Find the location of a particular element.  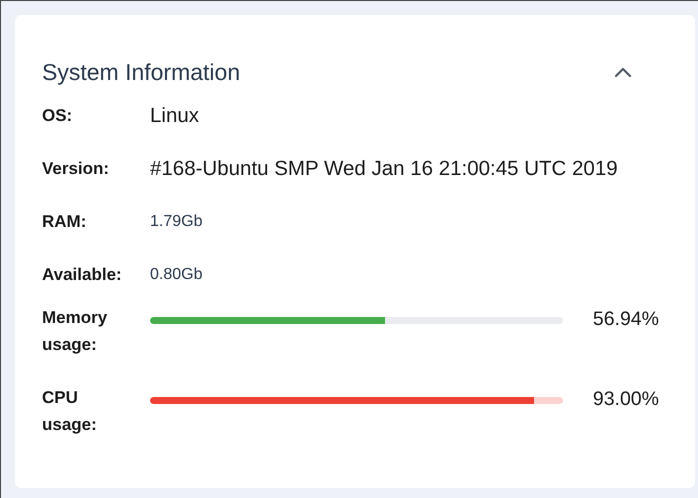

field-value: 0.80Gb is located at coordinates (176, 275).